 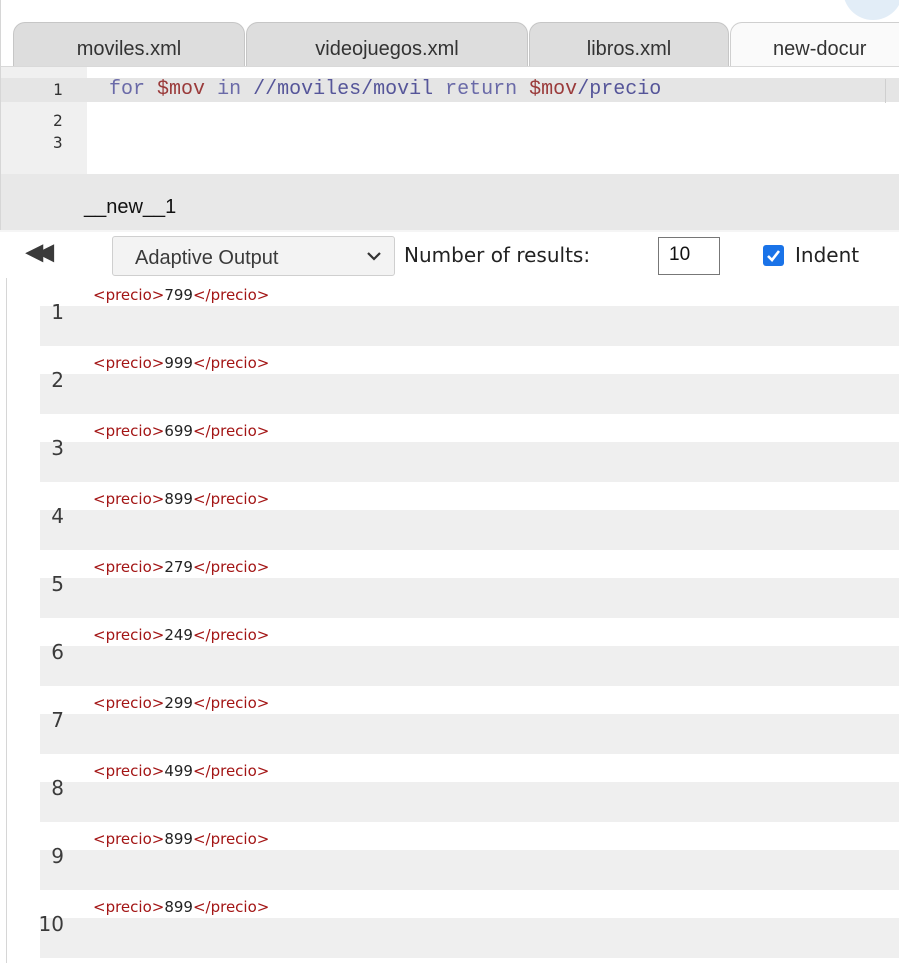 What do you see at coordinates (827, 255) in the screenshot?
I see `indent-label: Indent` at bounding box center [827, 255].